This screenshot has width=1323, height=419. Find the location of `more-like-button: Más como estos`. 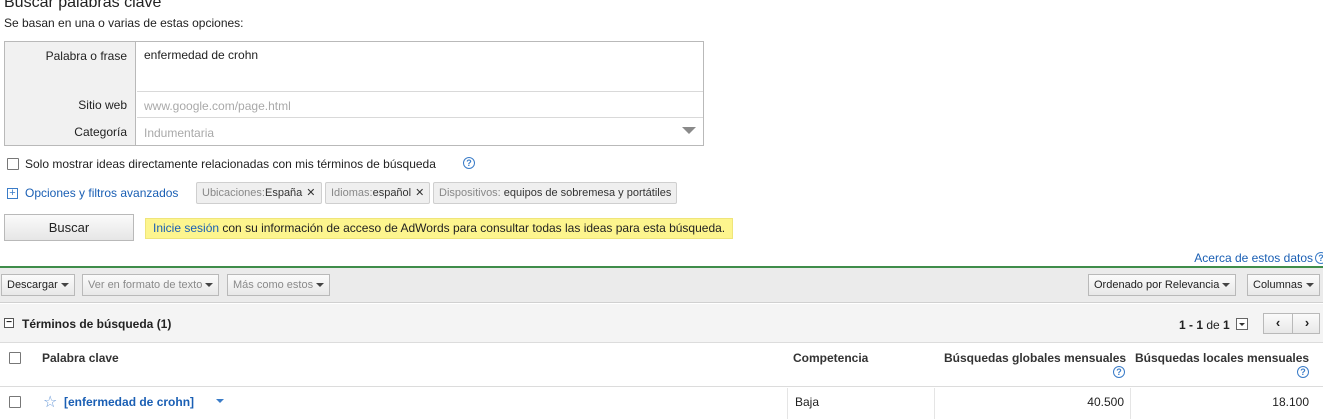

more-like-button: Más como estos is located at coordinates (279, 285).